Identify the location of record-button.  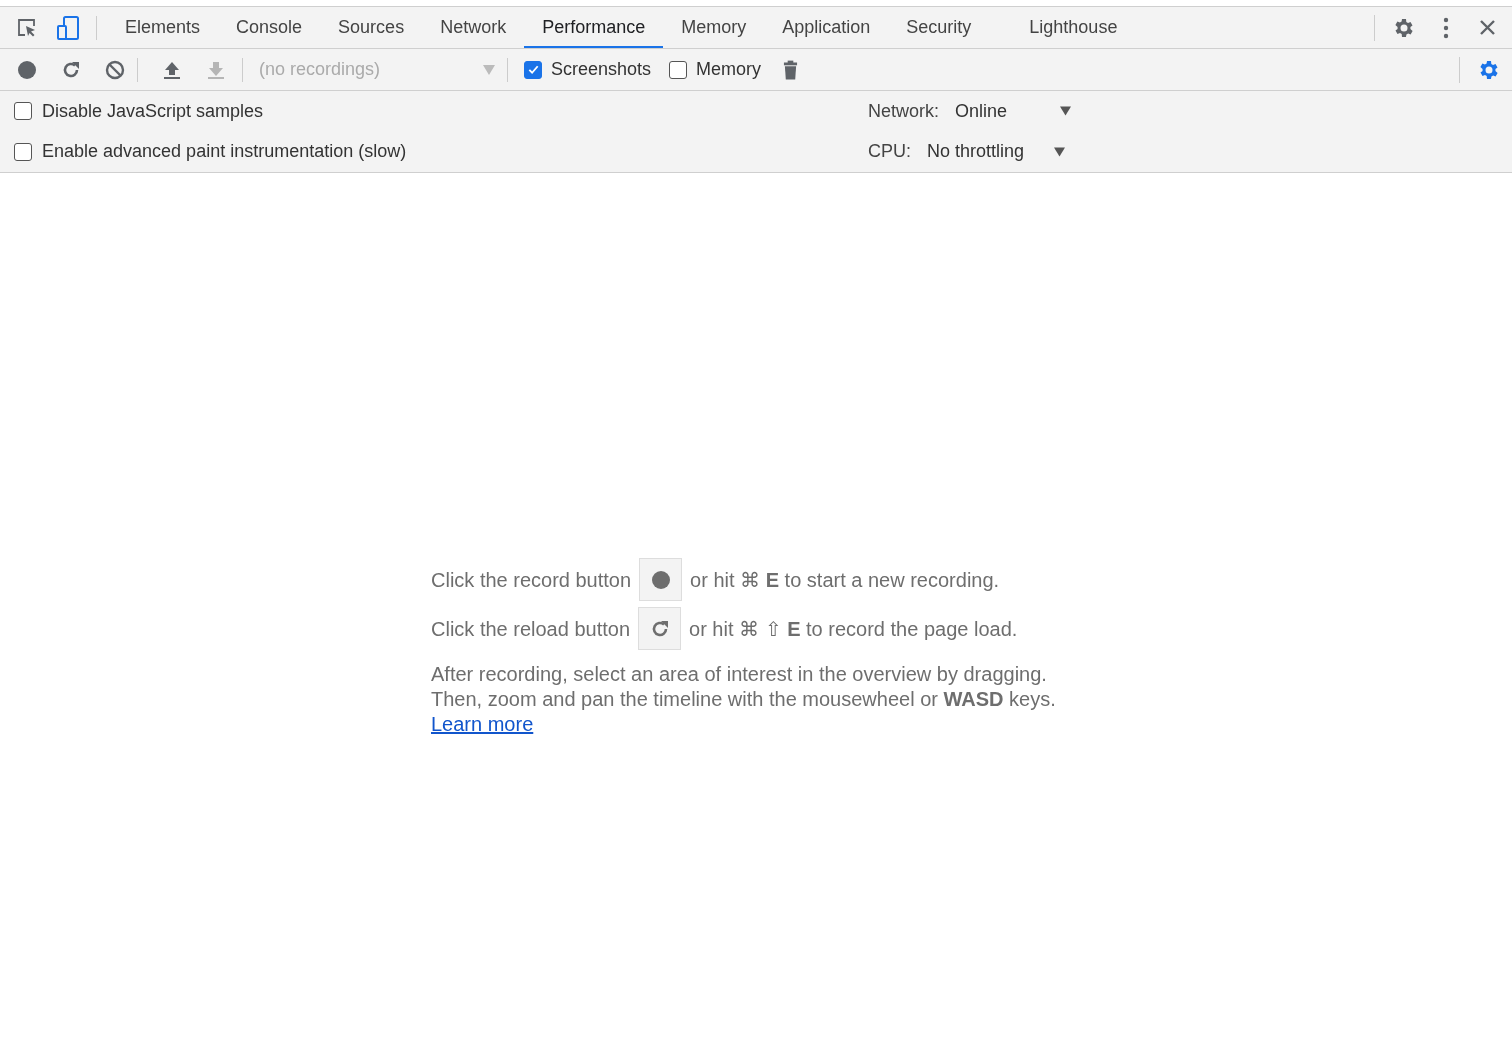
(661, 579).